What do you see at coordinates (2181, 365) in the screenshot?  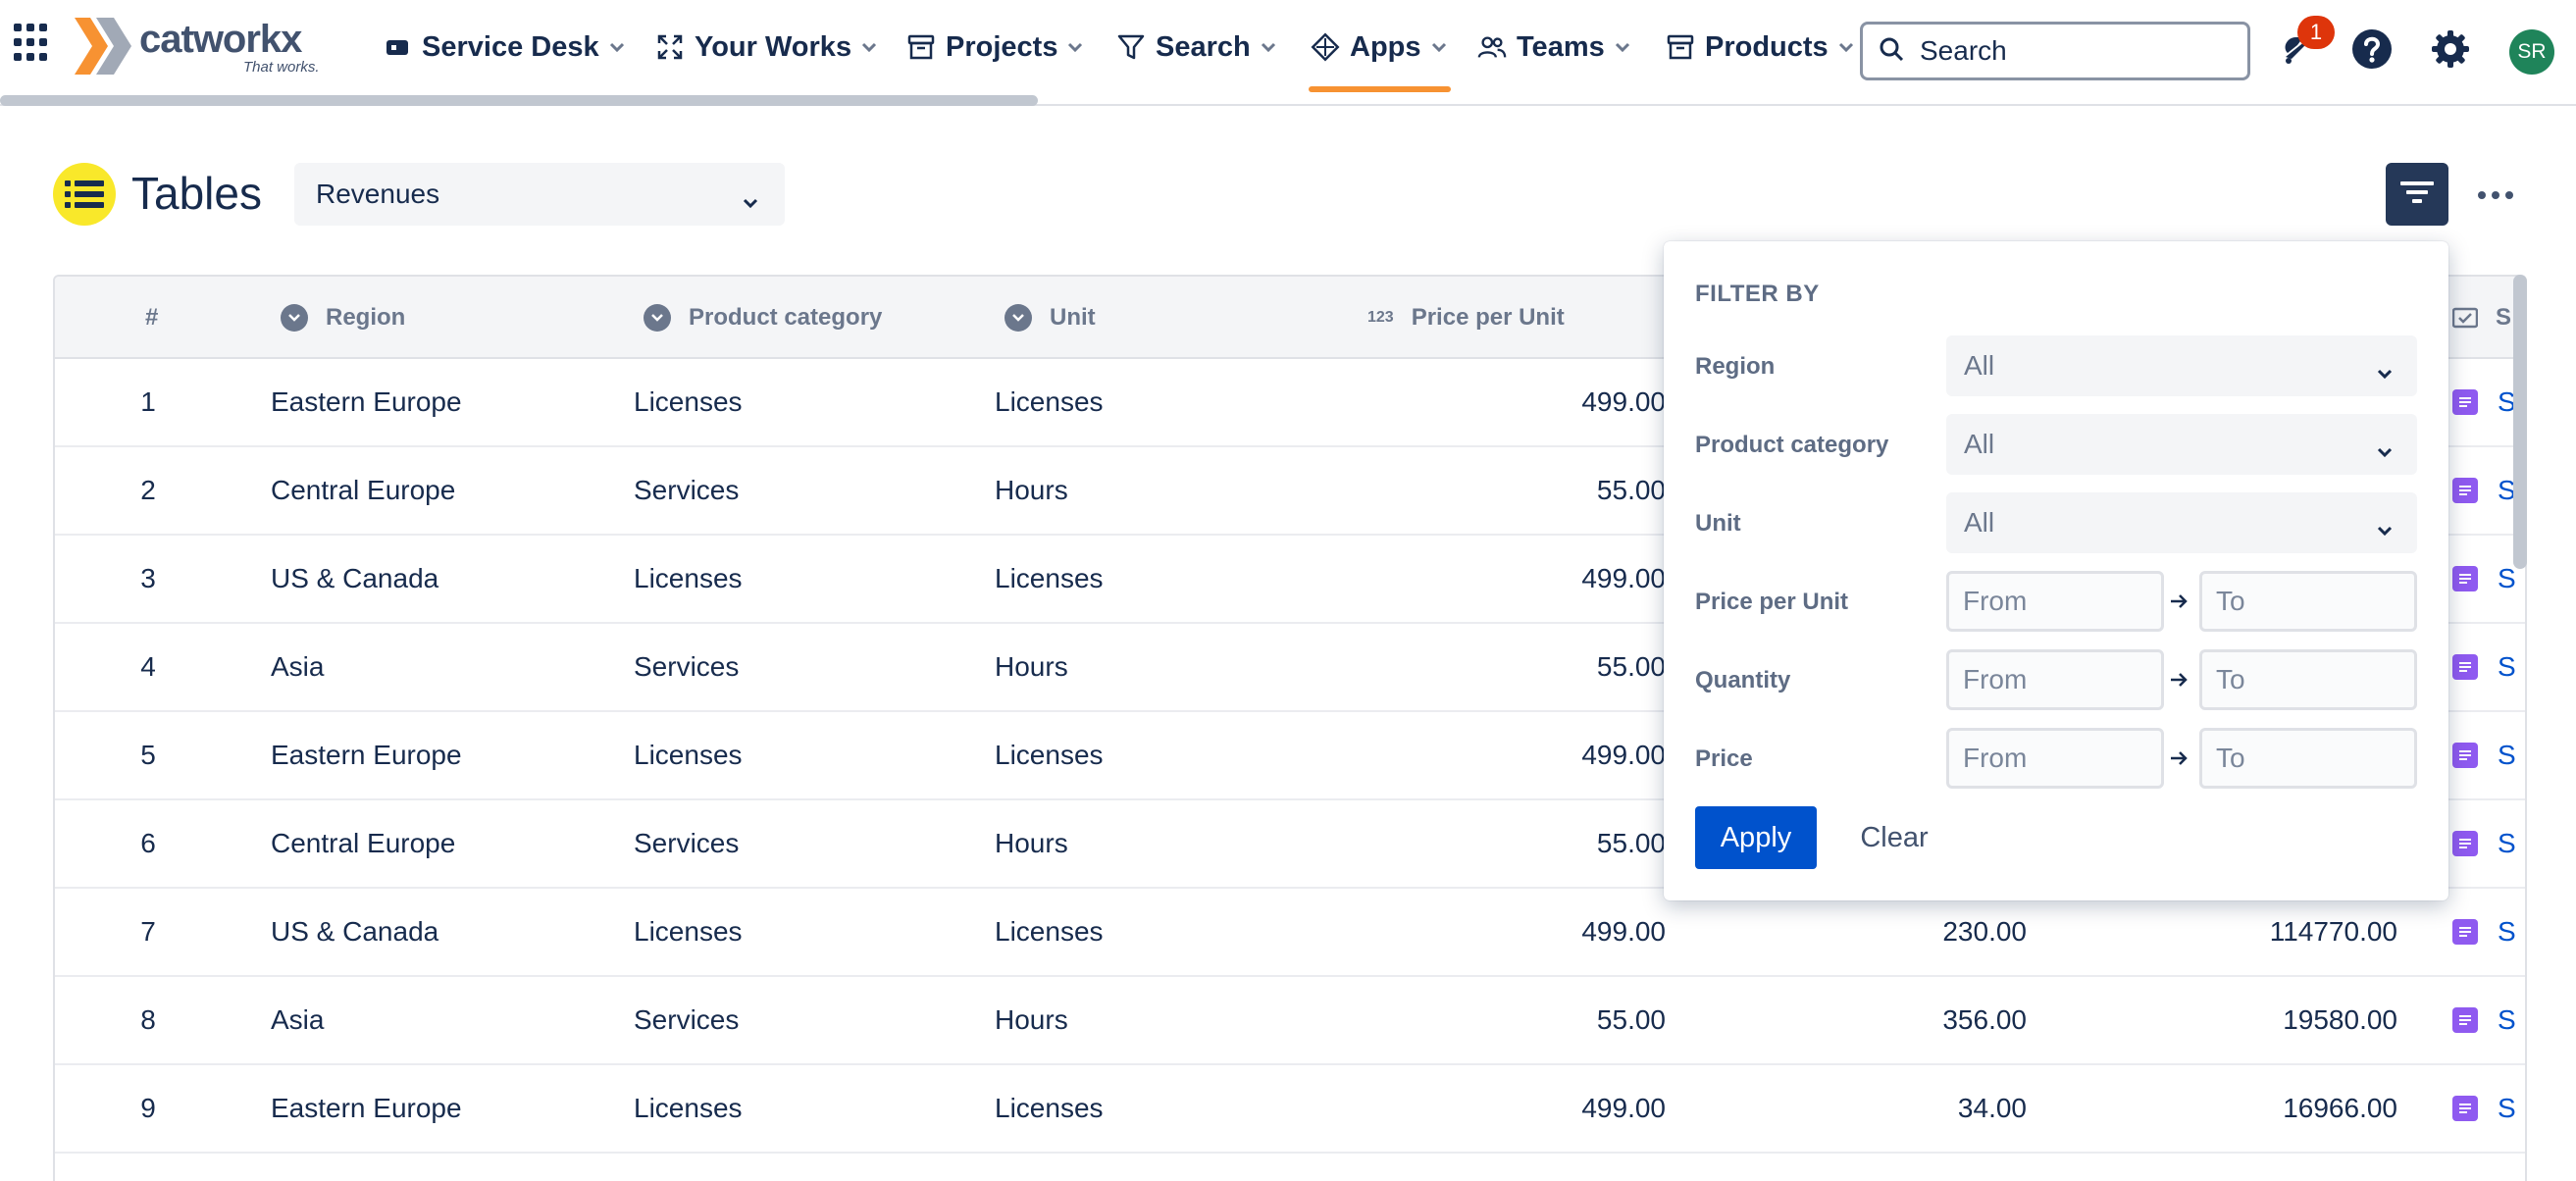 I see `filter-region-select: All` at bounding box center [2181, 365].